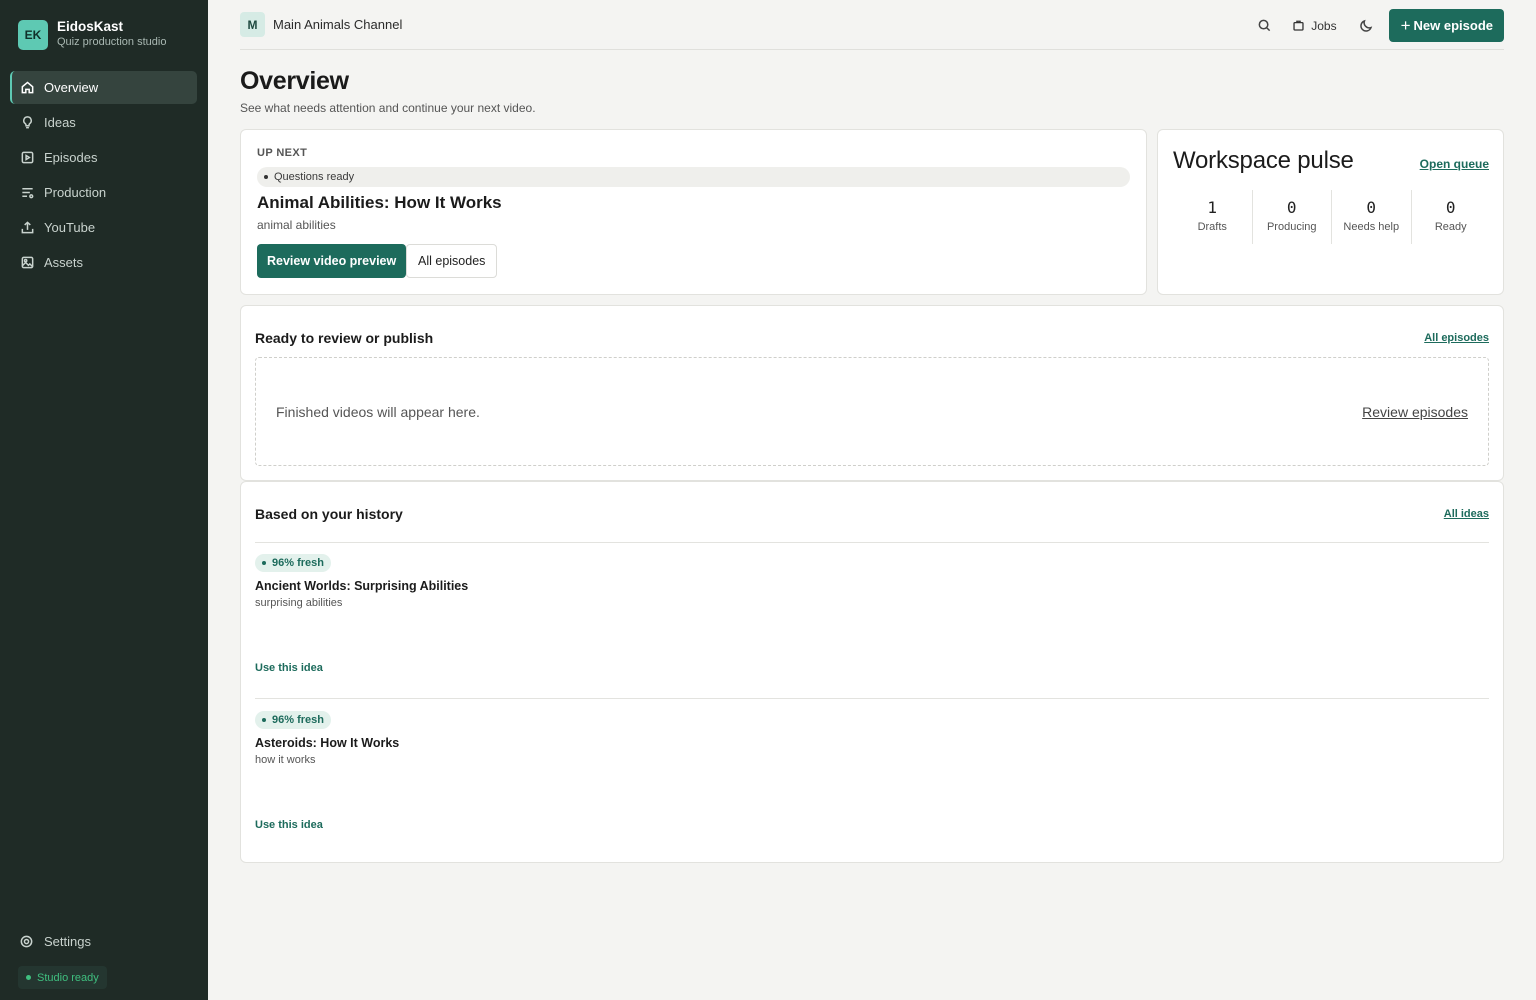 The image size is (1536, 1000). I want to click on home-icon, so click(27, 88).